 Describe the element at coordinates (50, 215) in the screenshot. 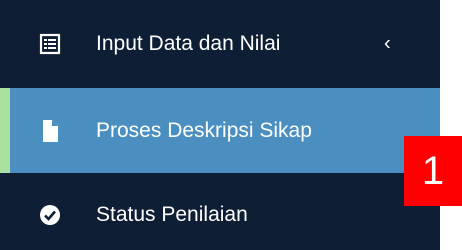

I see `check-circle-icon` at that location.